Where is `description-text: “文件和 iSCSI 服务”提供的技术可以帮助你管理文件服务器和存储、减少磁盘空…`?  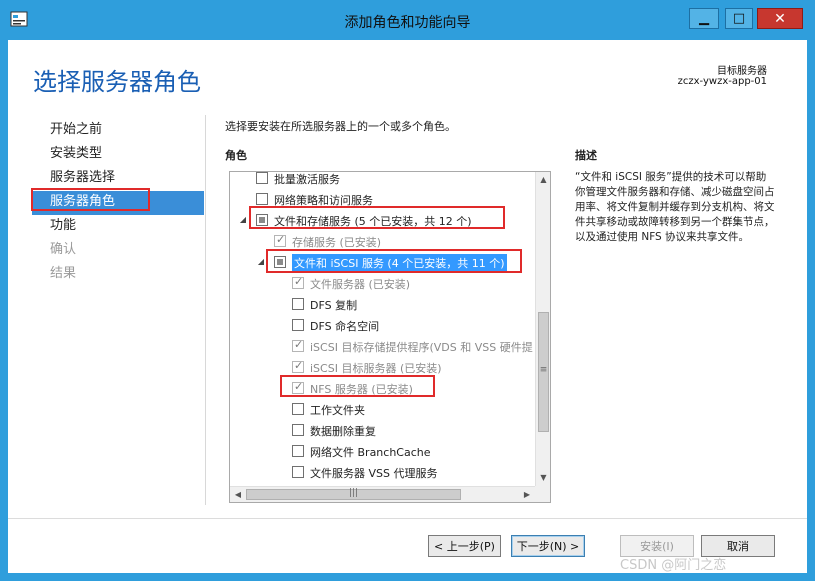
description-text: “文件和 iSCSI 服务”提供的技术可以帮助你管理文件服务器和存储、减少磁盘空… is located at coordinates (675, 207).